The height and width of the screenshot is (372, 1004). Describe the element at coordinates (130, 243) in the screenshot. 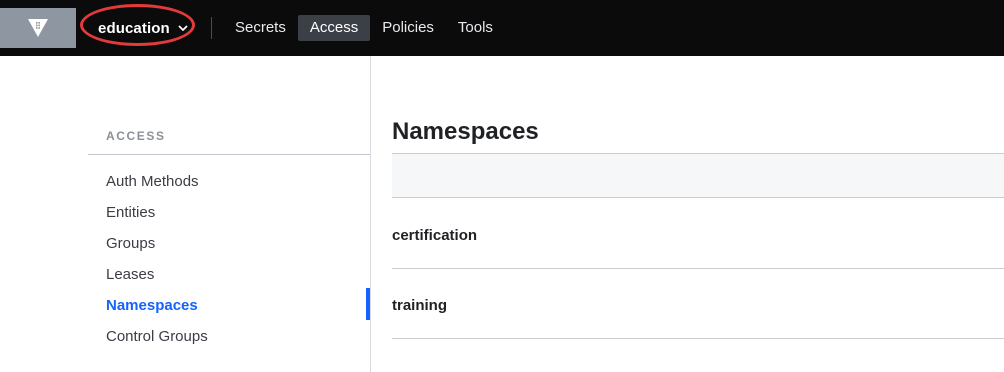

I see `sidebar-item-groups: Groups` at that location.